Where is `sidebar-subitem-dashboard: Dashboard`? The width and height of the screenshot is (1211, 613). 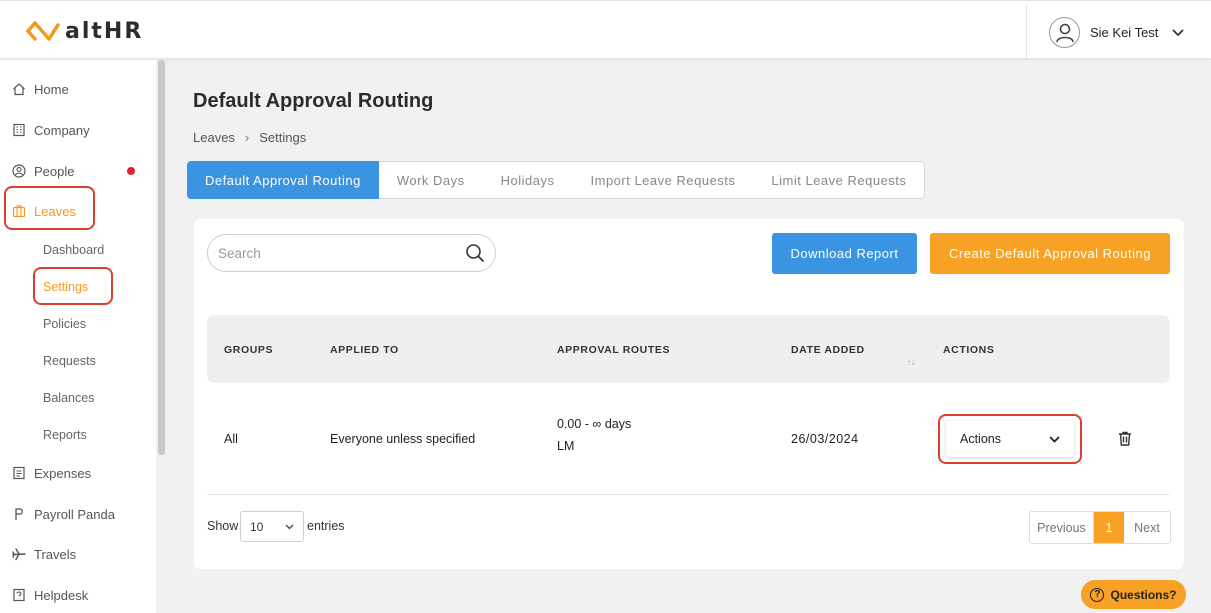 sidebar-subitem-dashboard: Dashboard is located at coordinates (73, 250).